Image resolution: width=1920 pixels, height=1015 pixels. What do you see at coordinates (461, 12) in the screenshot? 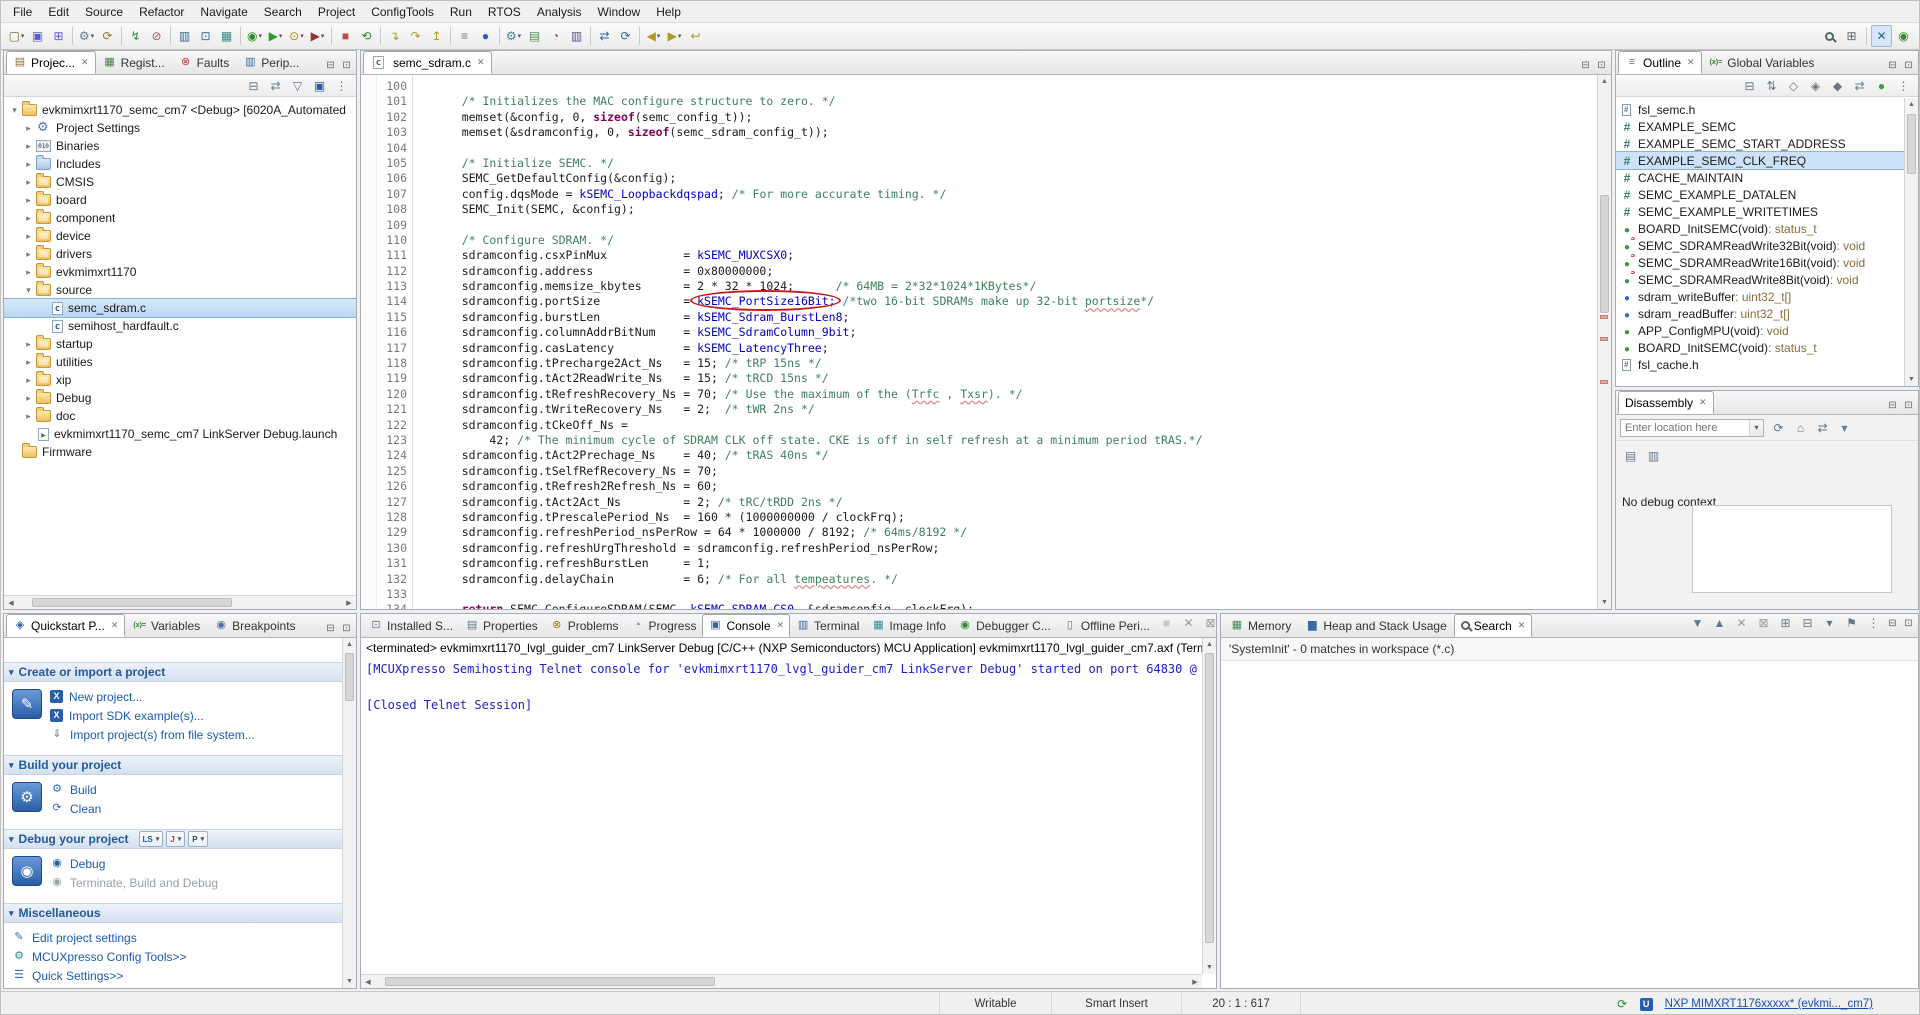
I see `menu-run: Run` at bounding box center [461, 12].